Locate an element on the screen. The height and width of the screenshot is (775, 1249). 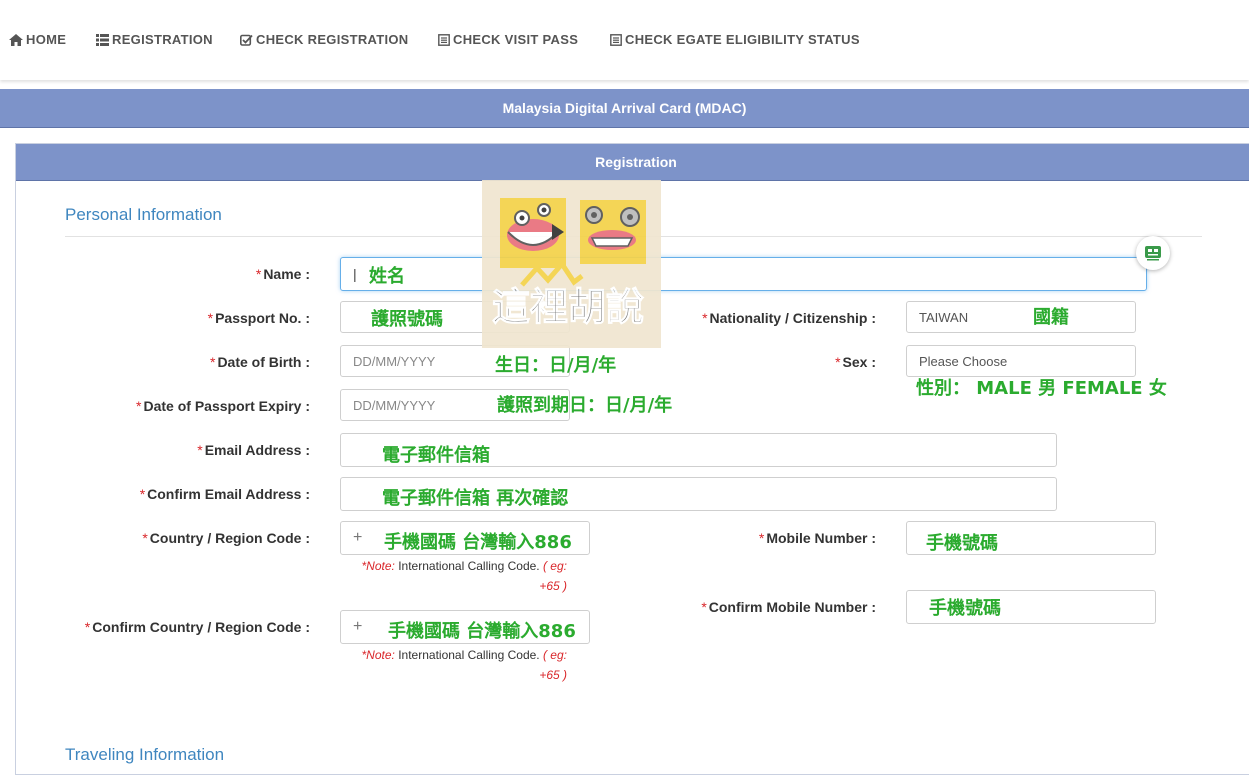
nationality-select: TAIWAN is located at coordinates (1021, 317).